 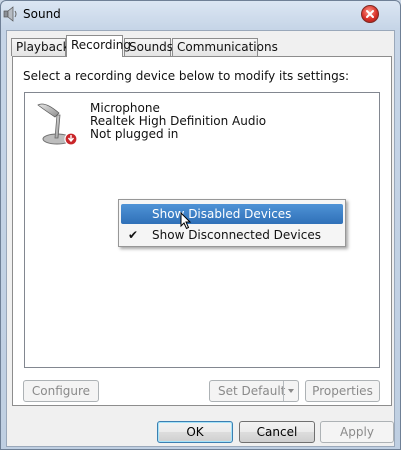 What do you see at coordinates (133, 235) in the screenshot?
I see `checkmark-icon: ✔` at bounding box center [133, 235].